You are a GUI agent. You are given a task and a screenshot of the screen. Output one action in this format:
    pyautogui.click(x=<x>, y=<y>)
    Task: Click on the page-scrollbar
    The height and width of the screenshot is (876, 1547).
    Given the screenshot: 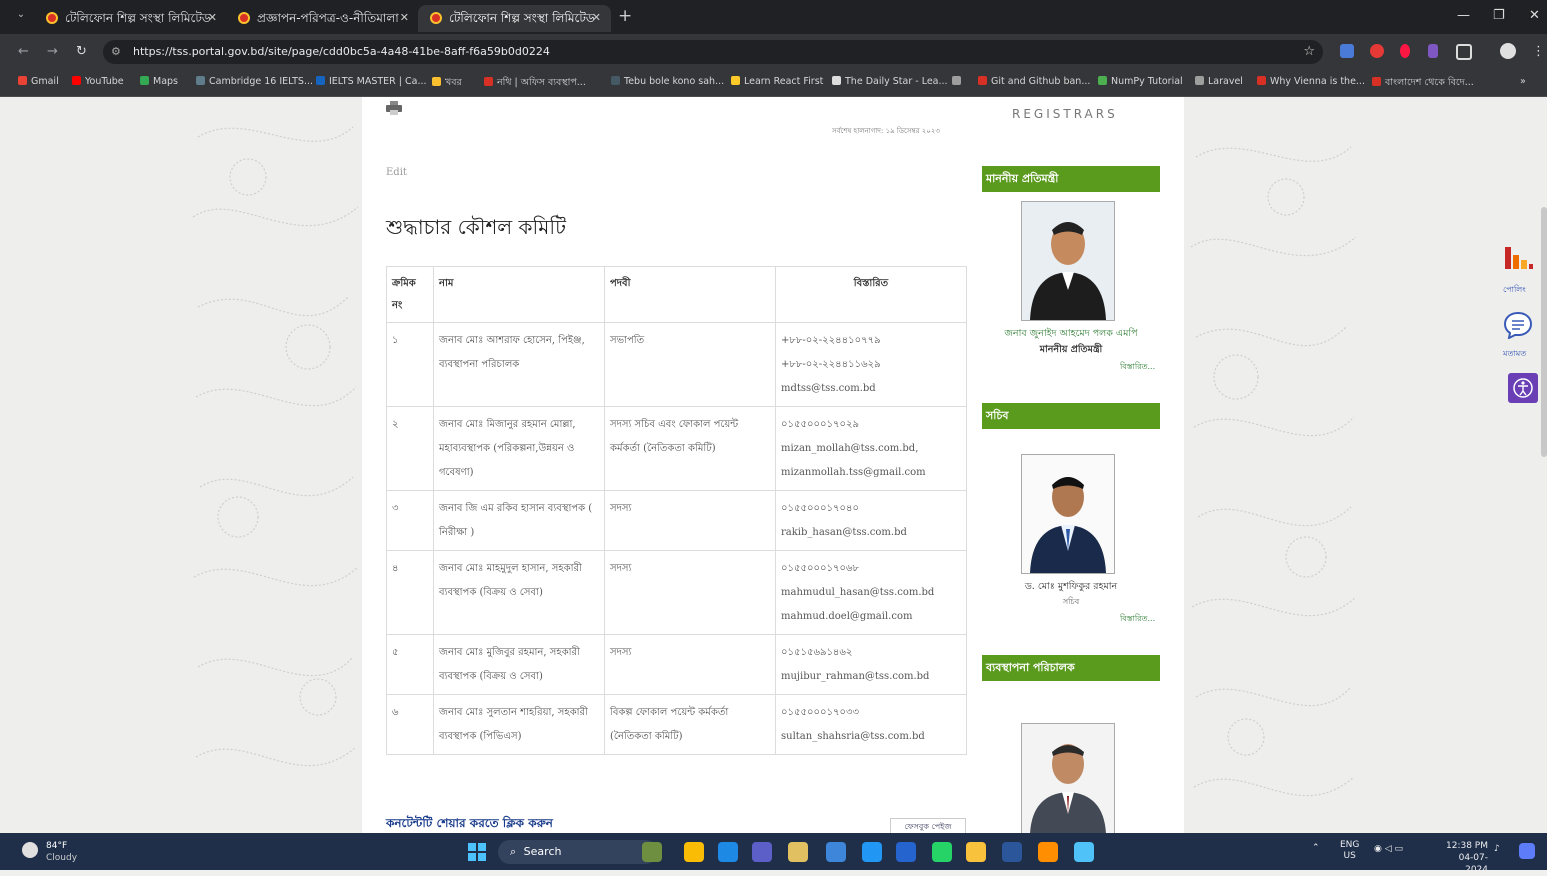 What is the action you would take?
    pyautogui.click(x=1544, y=332)
    